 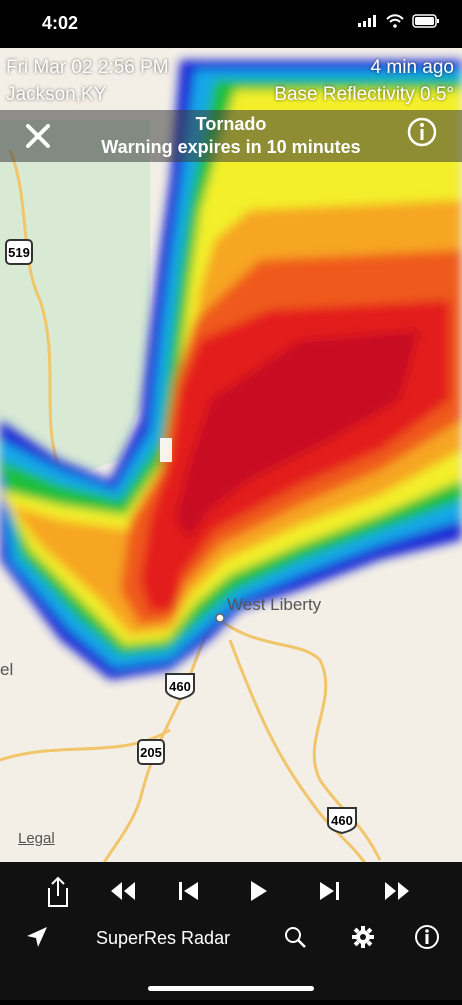 I want to click on status-time: 4:02, so click(x=60, y=23).